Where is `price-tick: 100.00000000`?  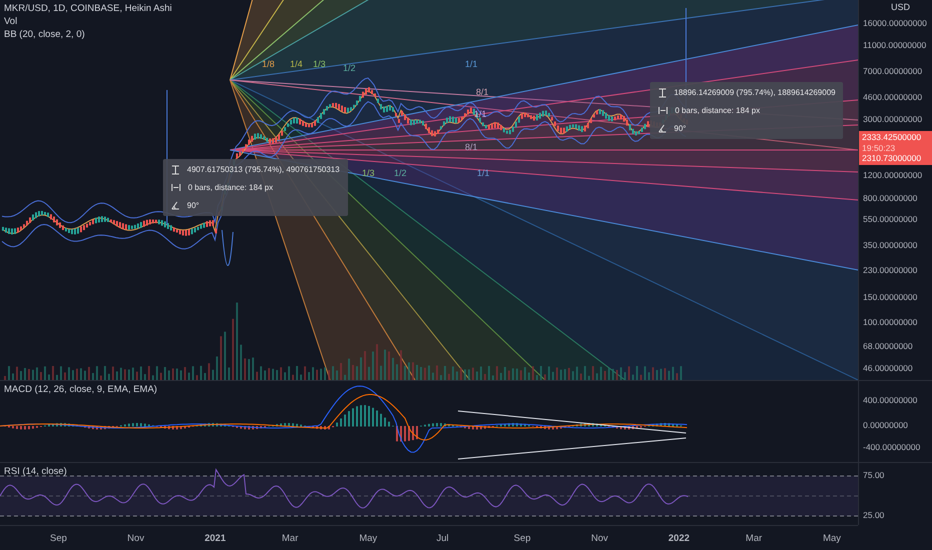 price-tick: 100.00000000 is located at coordinates (890, 322).